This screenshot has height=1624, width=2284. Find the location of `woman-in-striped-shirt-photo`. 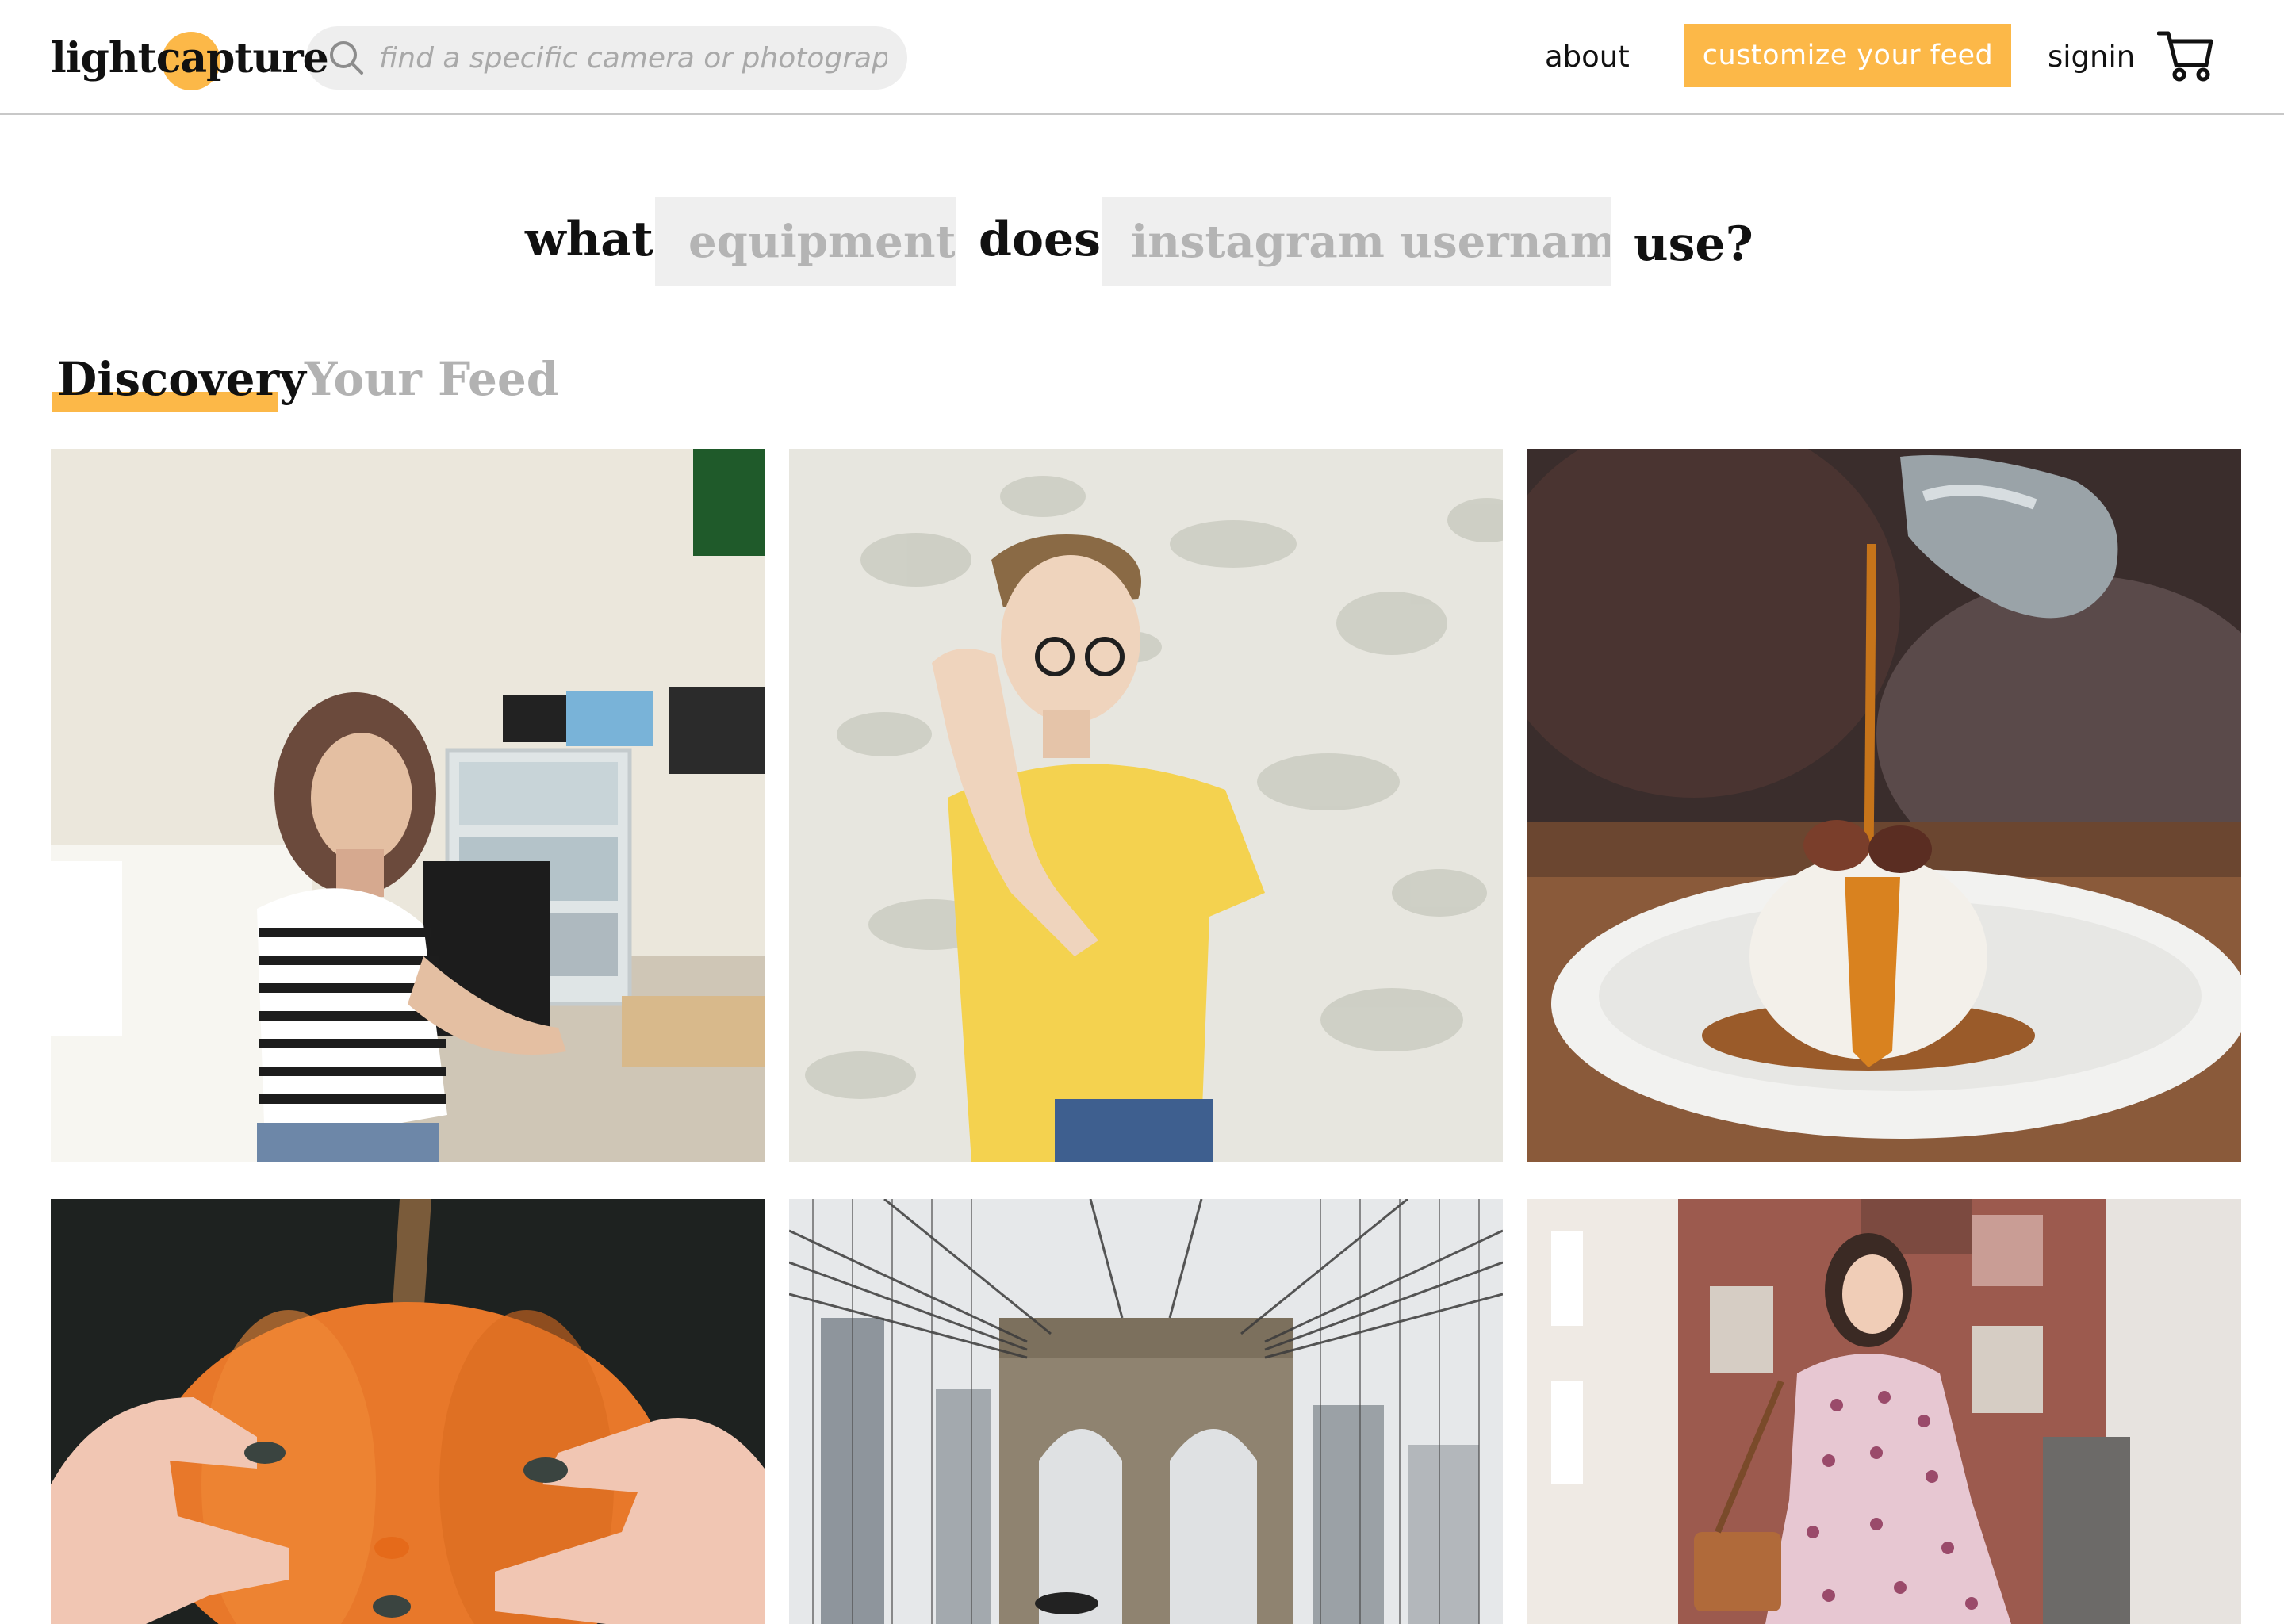

woman-in-striped-shirt-photo is located at coordinates (408, 805).